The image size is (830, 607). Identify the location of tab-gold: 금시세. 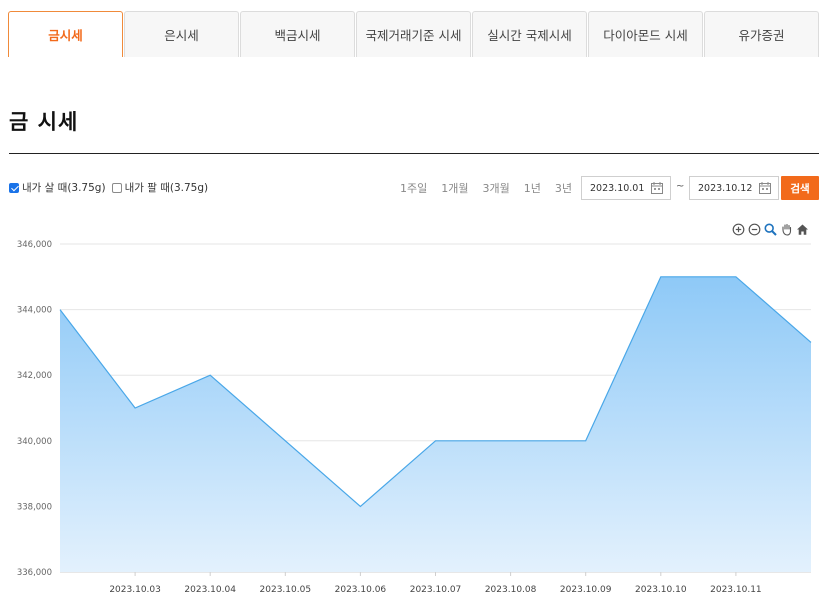
(65, 34).